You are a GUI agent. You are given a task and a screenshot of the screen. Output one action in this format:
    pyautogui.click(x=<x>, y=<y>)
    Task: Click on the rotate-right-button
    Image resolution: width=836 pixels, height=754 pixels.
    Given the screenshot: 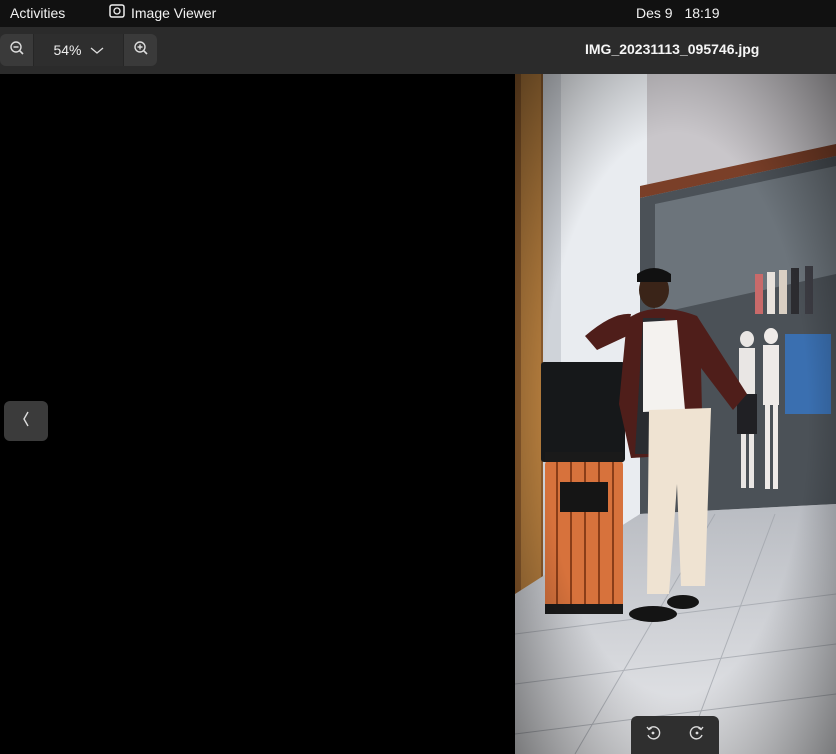 What is the action you would take?
    pyautogui.click(x=697, y=735)
    